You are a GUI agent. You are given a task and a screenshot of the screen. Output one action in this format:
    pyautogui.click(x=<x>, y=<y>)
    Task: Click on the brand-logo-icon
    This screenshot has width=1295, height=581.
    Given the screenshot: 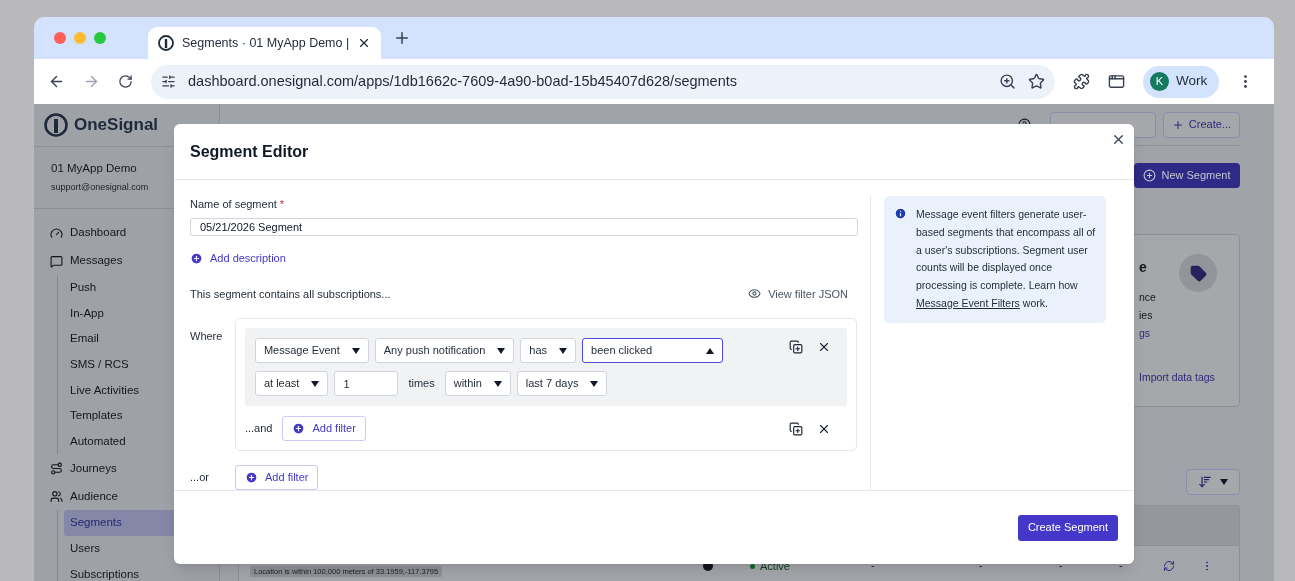 What is the action you would take?
    pyautogui.click(x=56, y=125)
    